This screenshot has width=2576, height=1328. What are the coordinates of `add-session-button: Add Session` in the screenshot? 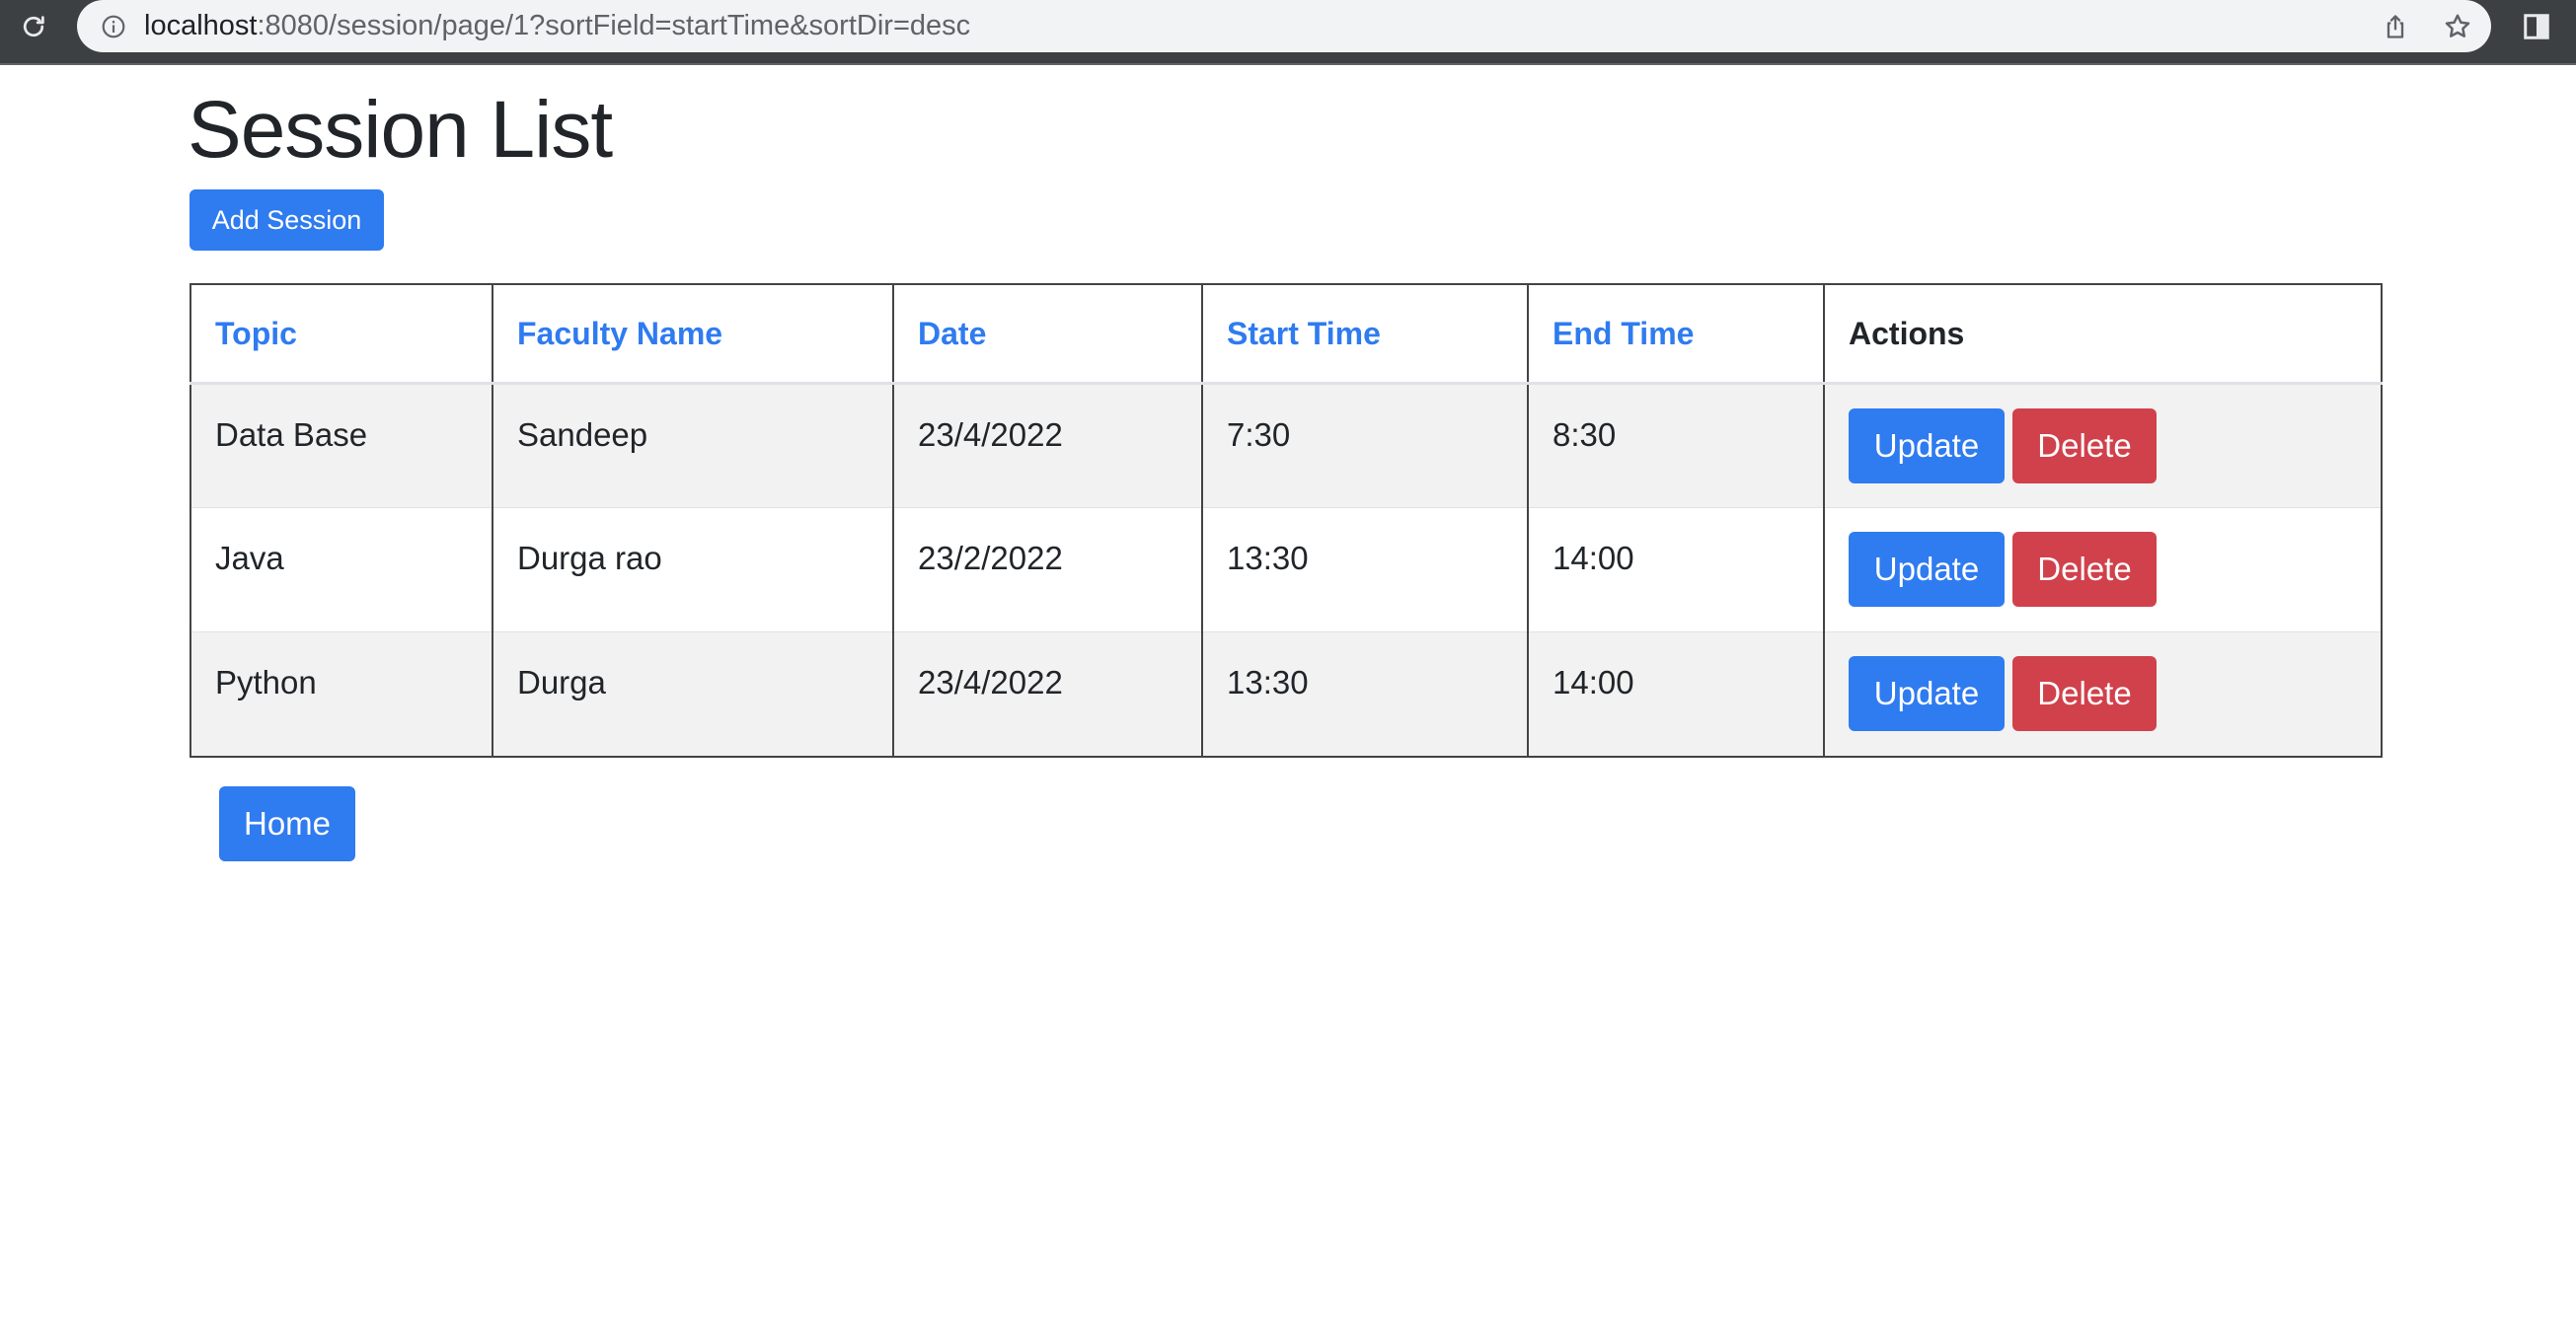 It's located at (286, 220).